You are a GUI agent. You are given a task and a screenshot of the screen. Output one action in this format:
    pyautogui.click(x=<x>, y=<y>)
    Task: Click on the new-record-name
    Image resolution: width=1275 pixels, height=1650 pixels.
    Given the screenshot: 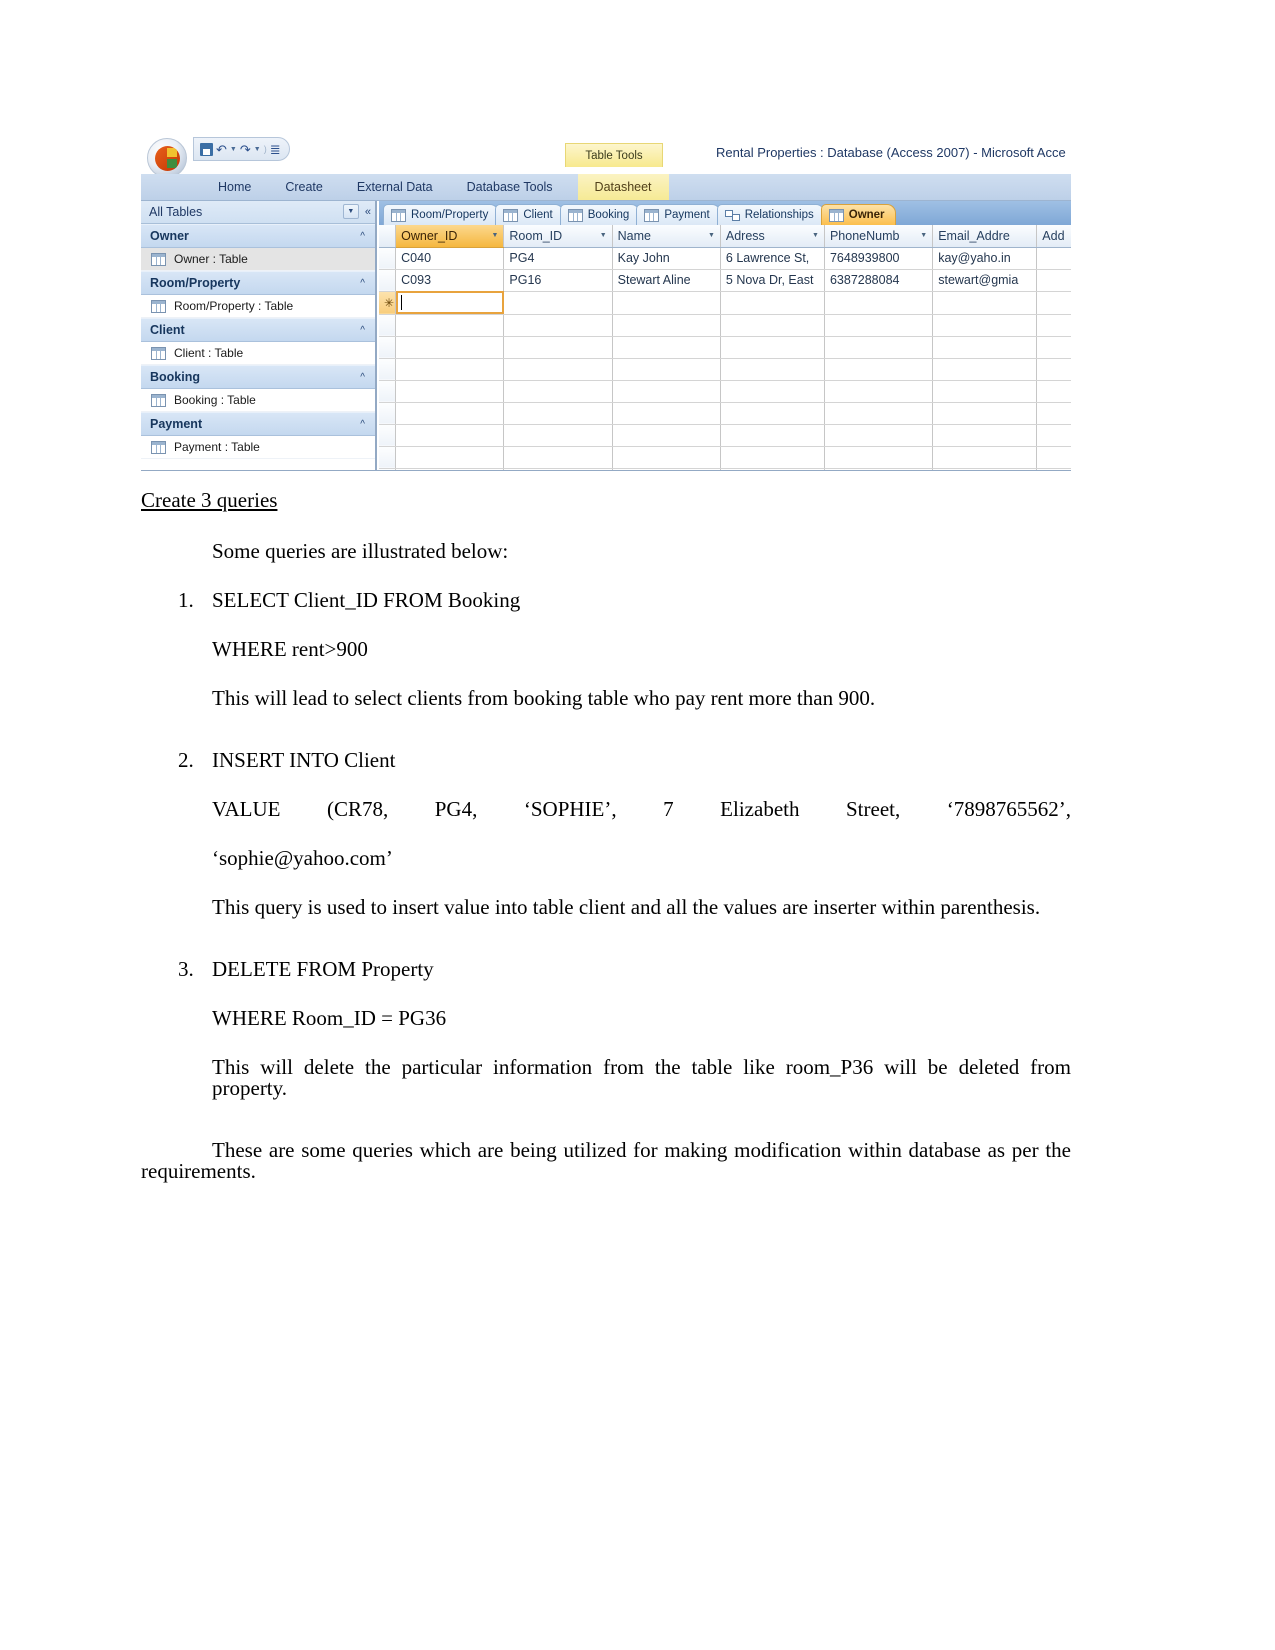 What is the action you would take?
    pyautogui.click(x=666, y=303)
    